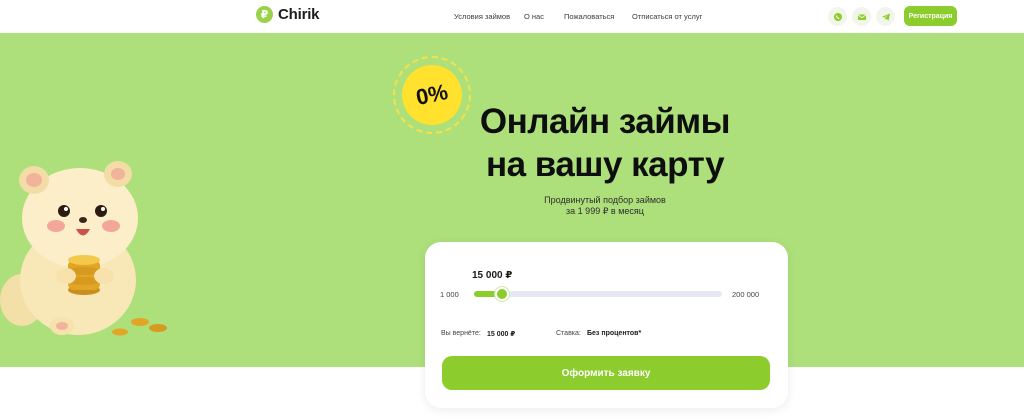  What do you see at coordinates (461, 333) in the screenshot?
I see `return-label: Вы вернёте:` at bounding box center [461, 333].